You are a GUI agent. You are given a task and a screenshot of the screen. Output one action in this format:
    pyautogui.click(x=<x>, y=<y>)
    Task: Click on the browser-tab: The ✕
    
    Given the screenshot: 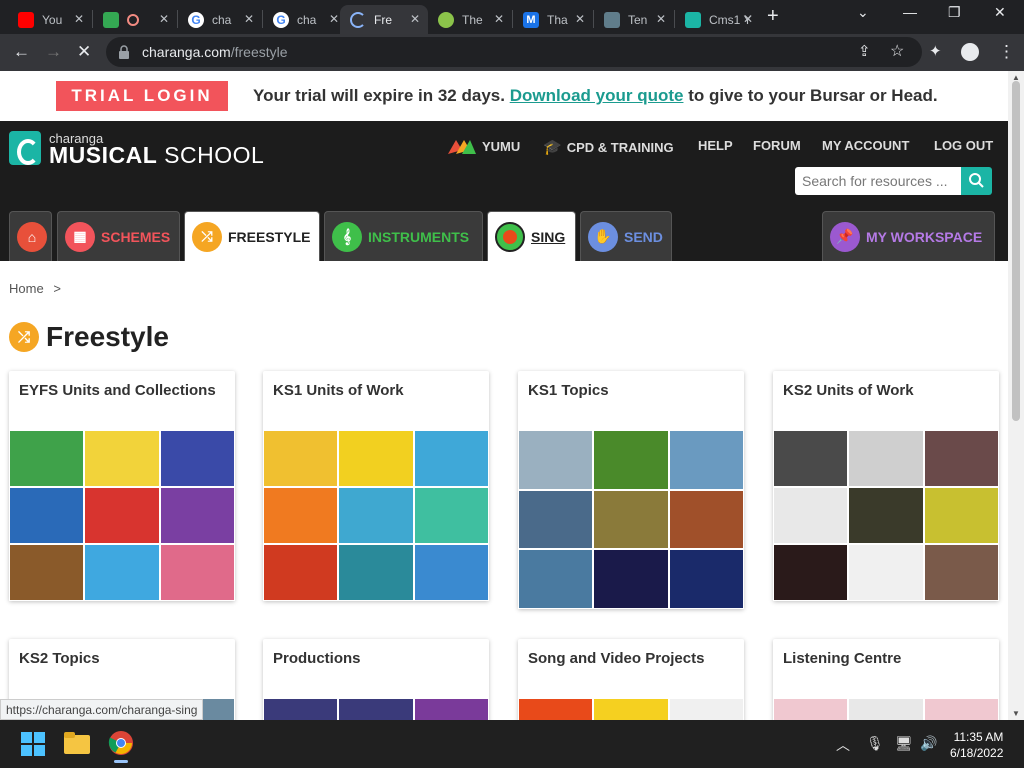 What is the action you would take?
    pyautogui.click(x=470, y=19)
    